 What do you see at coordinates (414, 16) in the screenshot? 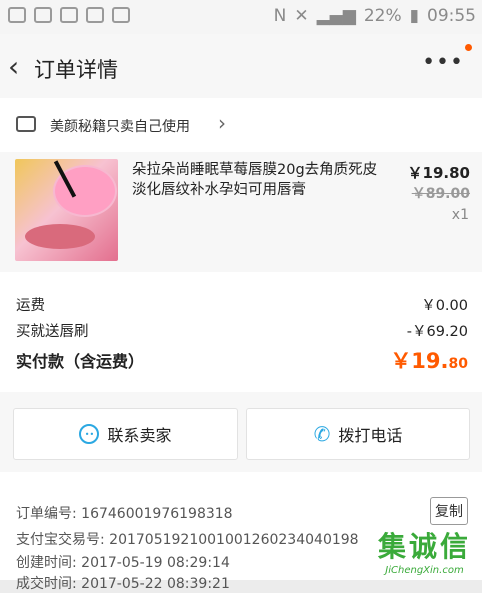
I see `battery-icon: ▮` at bounding box center [414, 16].